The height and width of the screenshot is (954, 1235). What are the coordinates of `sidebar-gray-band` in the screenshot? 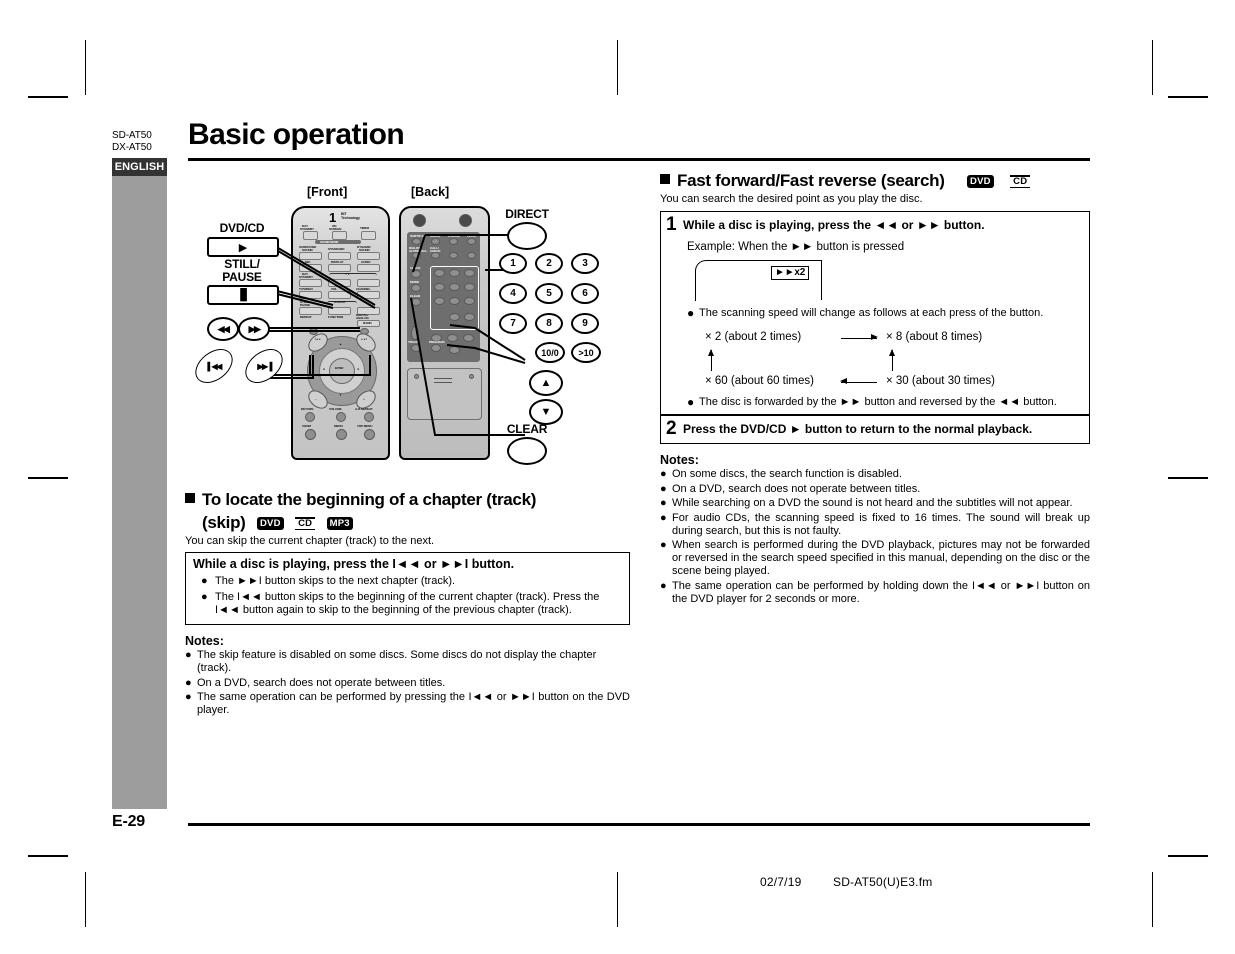 It's located at (139, 492).